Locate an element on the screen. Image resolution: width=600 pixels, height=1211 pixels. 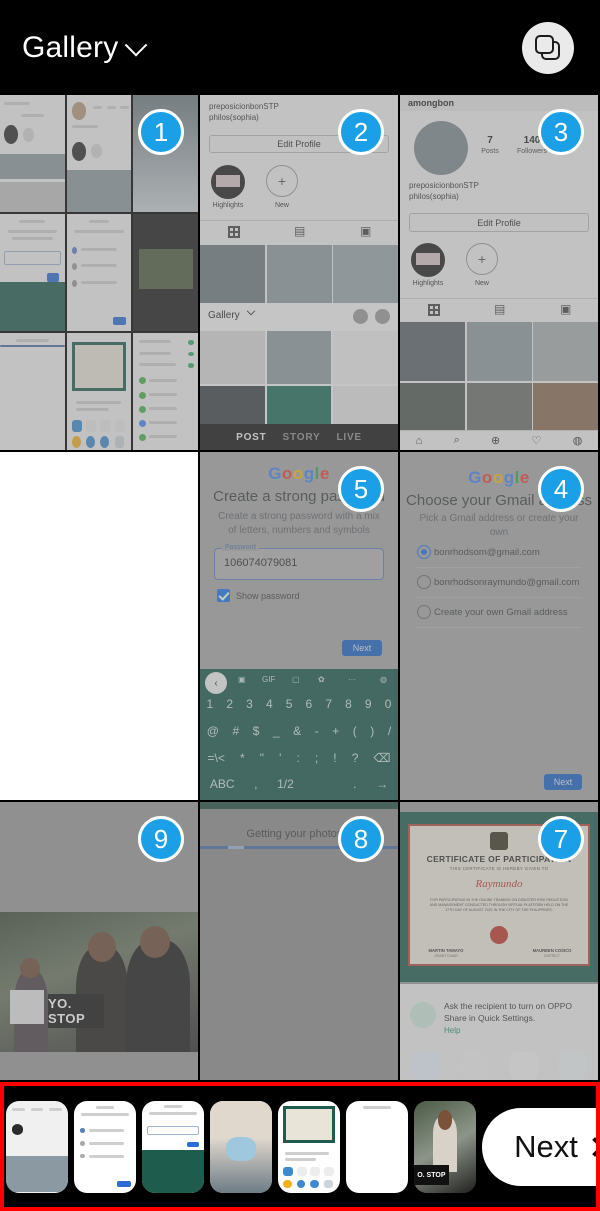
password-value: 106074079081 is located at coordinates (261, 563).